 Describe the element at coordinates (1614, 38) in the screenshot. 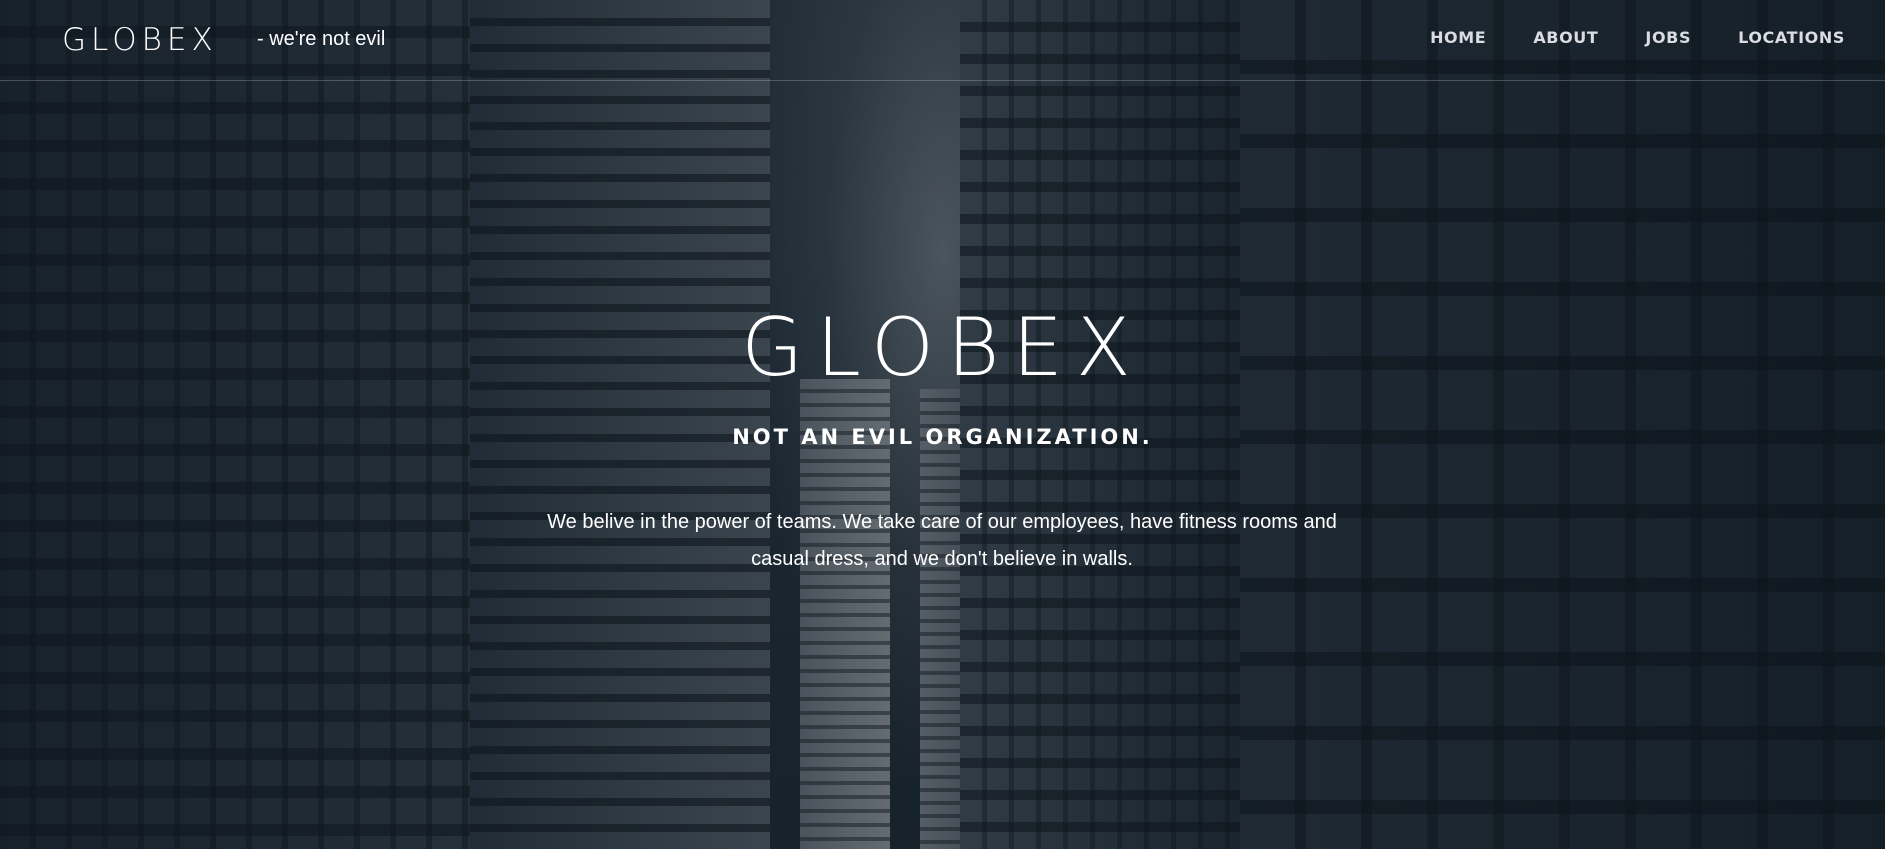

I see `main-nav: HOME ABOUT JOBS LOCATIONS` at that location.